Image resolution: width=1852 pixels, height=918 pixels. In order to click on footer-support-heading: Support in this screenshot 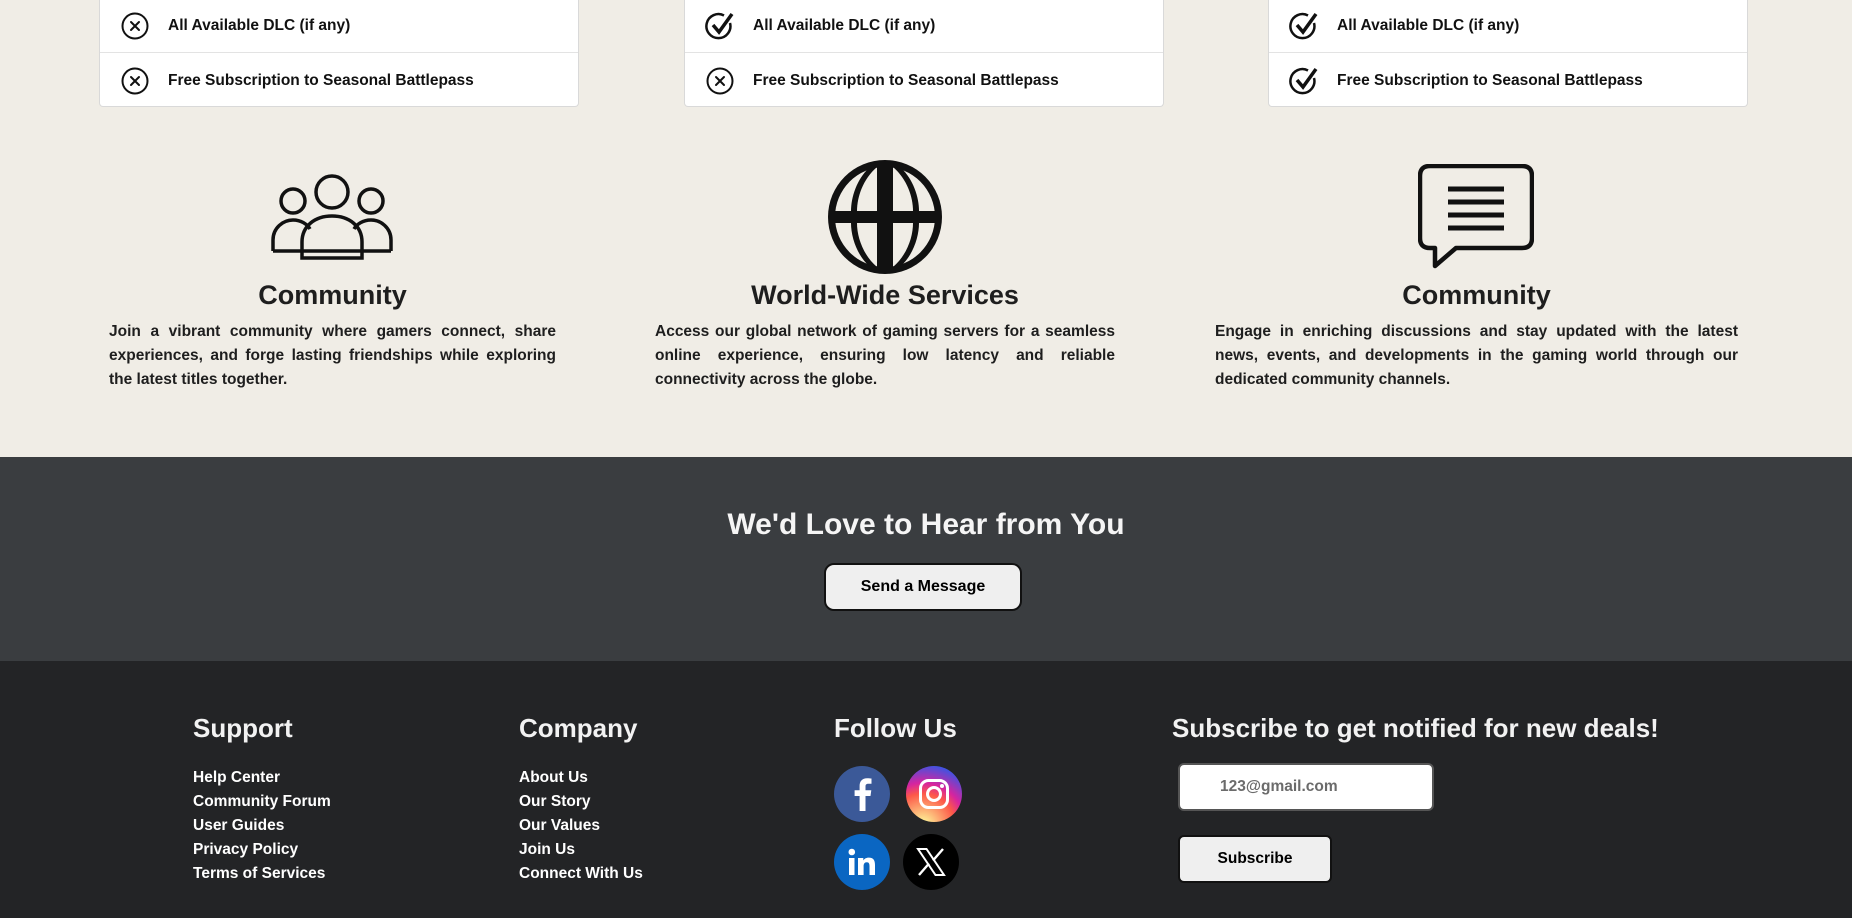, I will do `click(243, 728)`.